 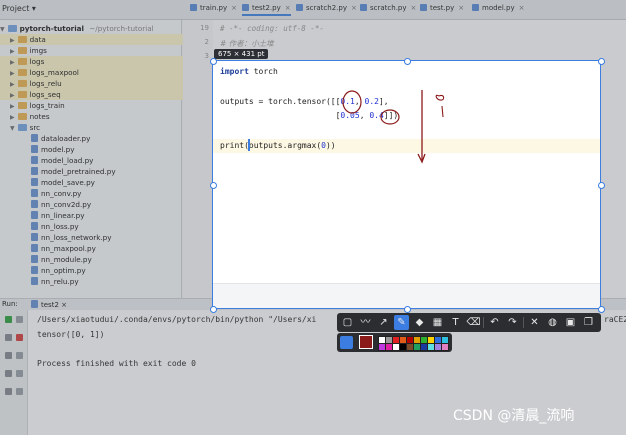 I want to click on run-config-tab: test2 ×, so click(x=47, y=304).